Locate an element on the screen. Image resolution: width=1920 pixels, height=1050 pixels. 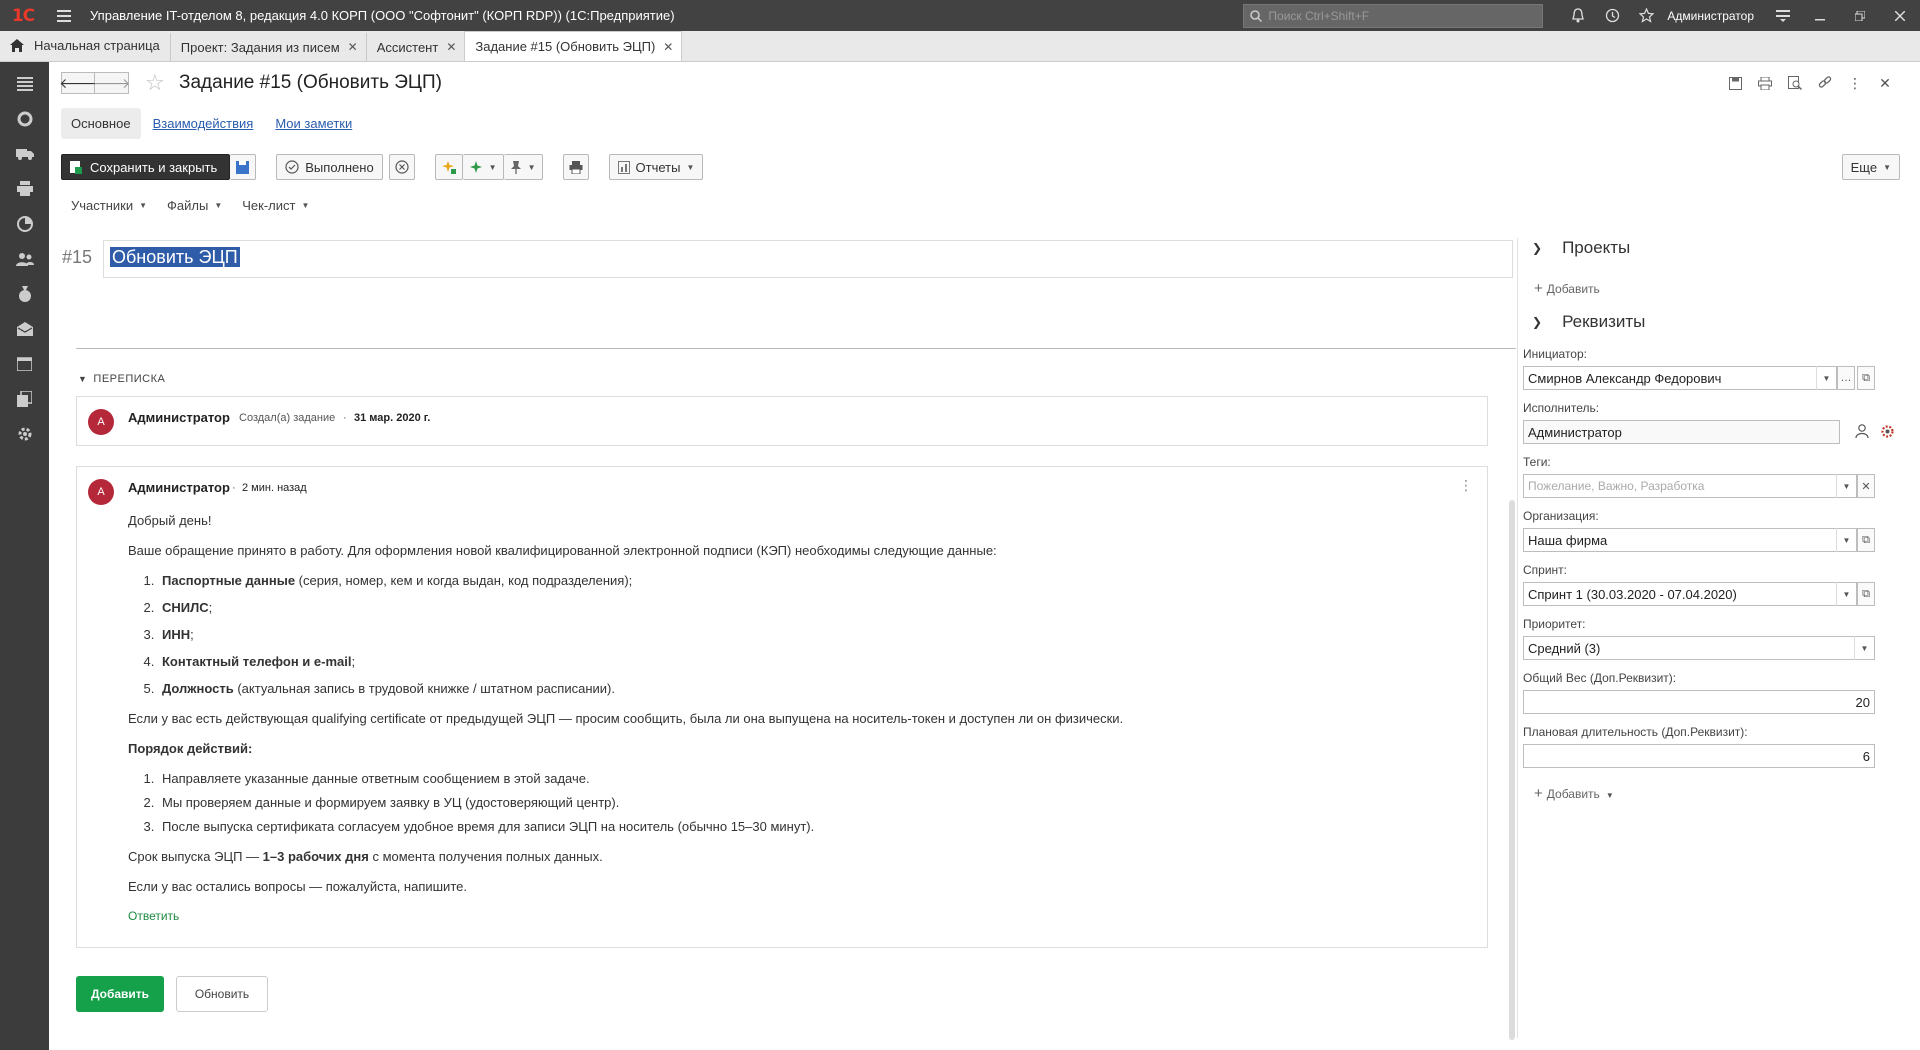
subtab-main: Основное is located at coordinates (101, 123).